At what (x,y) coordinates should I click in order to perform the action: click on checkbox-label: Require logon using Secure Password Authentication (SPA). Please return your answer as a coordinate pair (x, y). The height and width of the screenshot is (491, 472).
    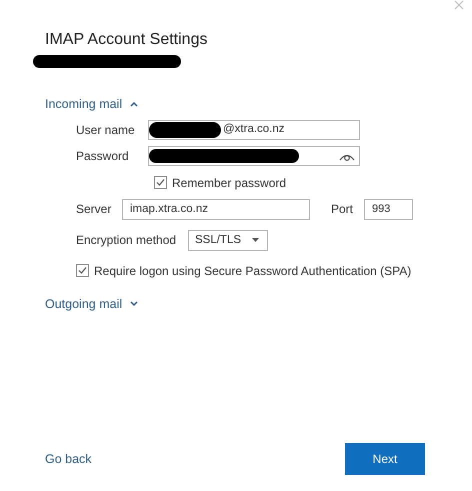
    Looking at the image, I should click on (253, 271).